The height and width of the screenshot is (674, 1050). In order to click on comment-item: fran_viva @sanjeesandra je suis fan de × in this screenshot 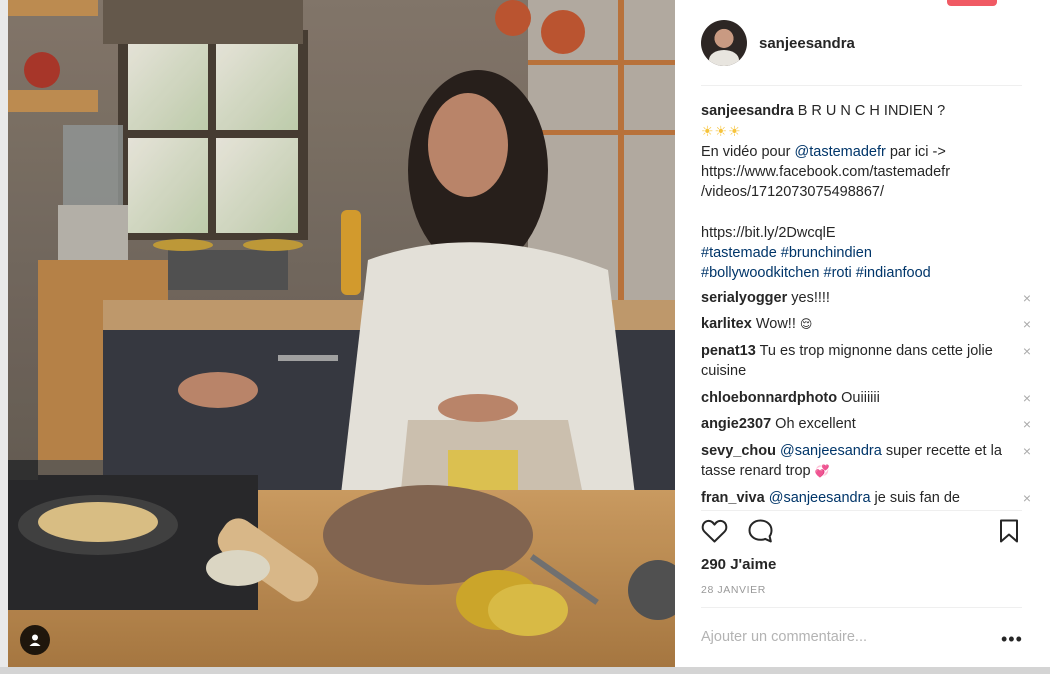, I will do `click(866, 498)`.